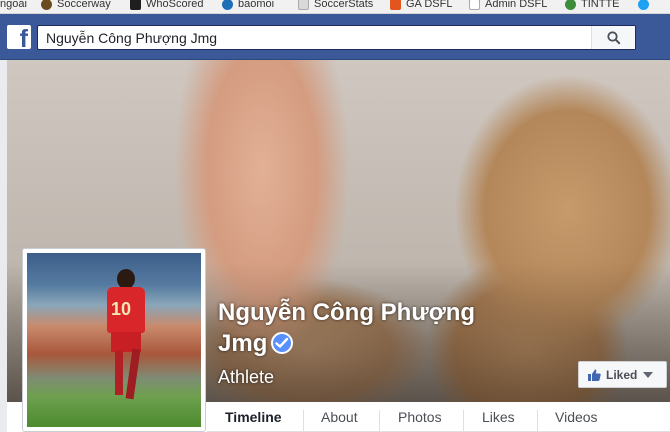 Image resolution: width=670 pixels, height=432 pixels. I want to click on tab-label: Videos, so click(576, 417).